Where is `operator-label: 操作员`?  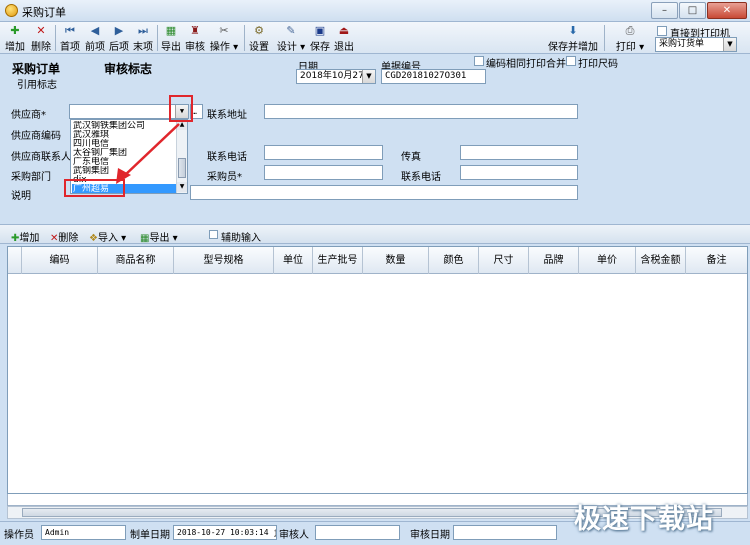
operator-label: 操作员 is located at coordinates (19, 535).